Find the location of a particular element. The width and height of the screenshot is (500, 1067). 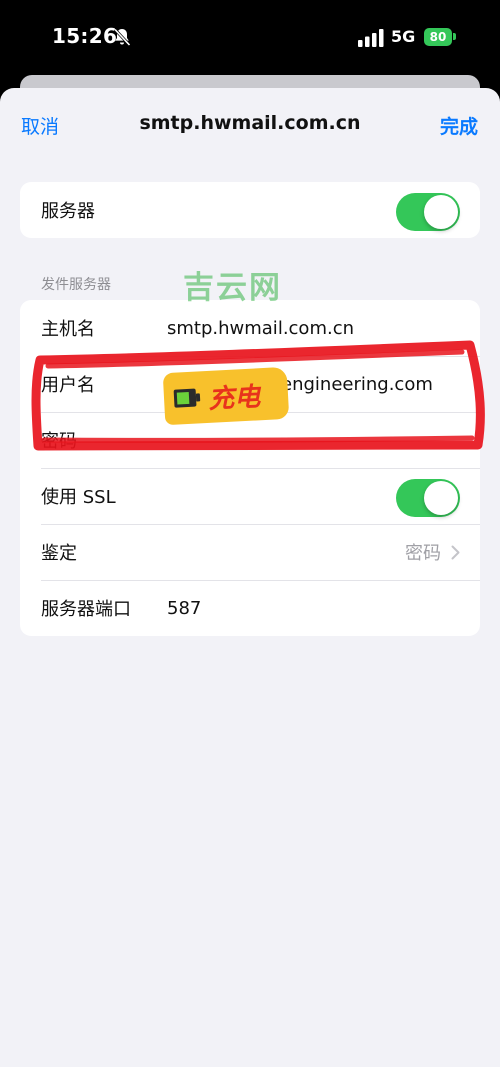

host-label: 主机名 is located at coordinates (68, 329).